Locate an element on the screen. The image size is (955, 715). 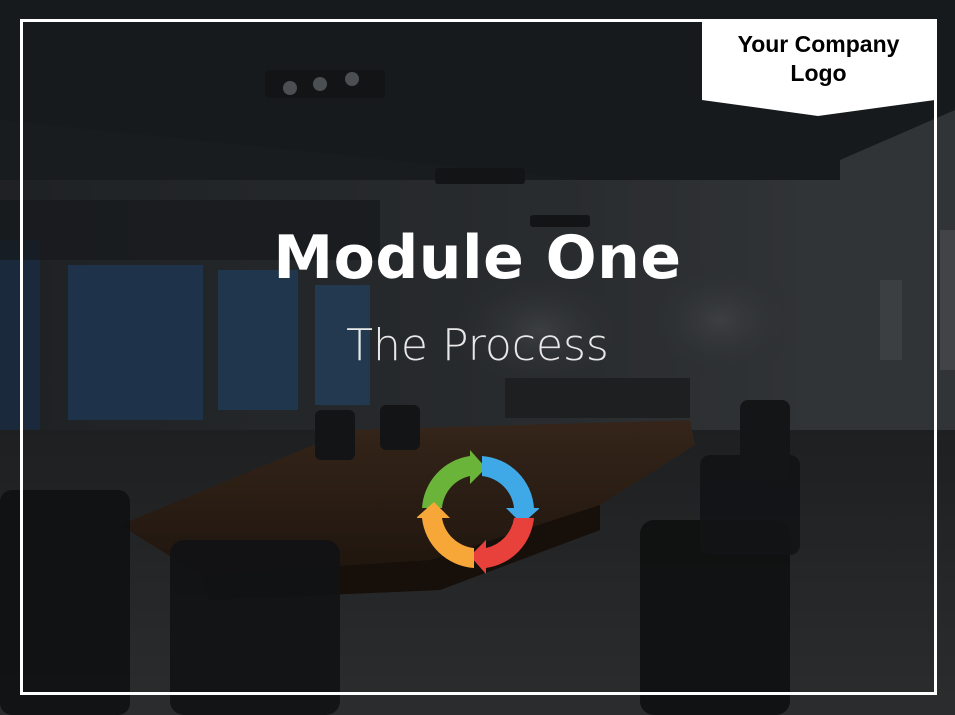
company-logo-placeholder: Your Company Logo is located at coordinates (818, 68).